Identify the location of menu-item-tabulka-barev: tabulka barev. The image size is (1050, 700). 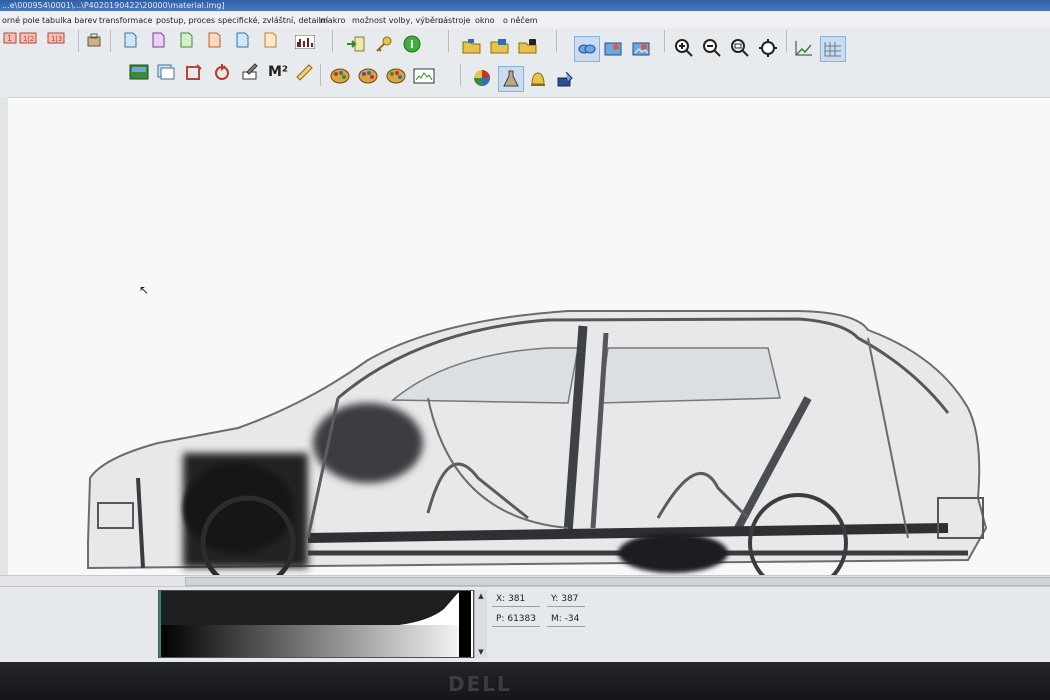
(69, 20).